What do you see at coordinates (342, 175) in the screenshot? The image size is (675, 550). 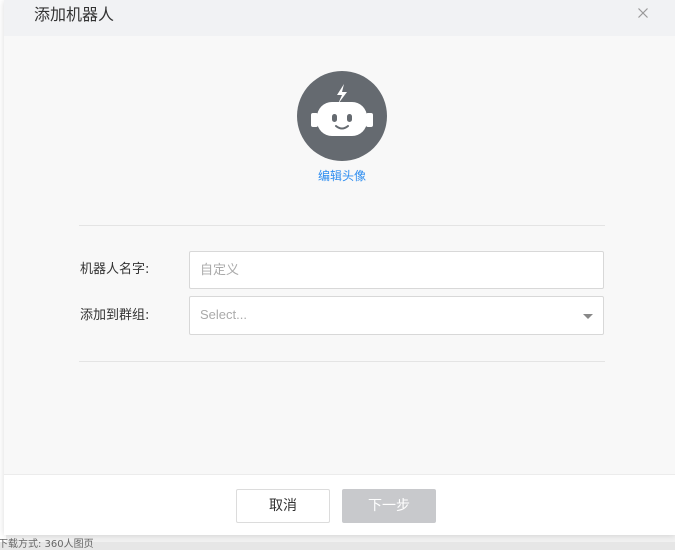 I see `edit-avatar-link: 编辑头像` at bounding box center [342, 175].